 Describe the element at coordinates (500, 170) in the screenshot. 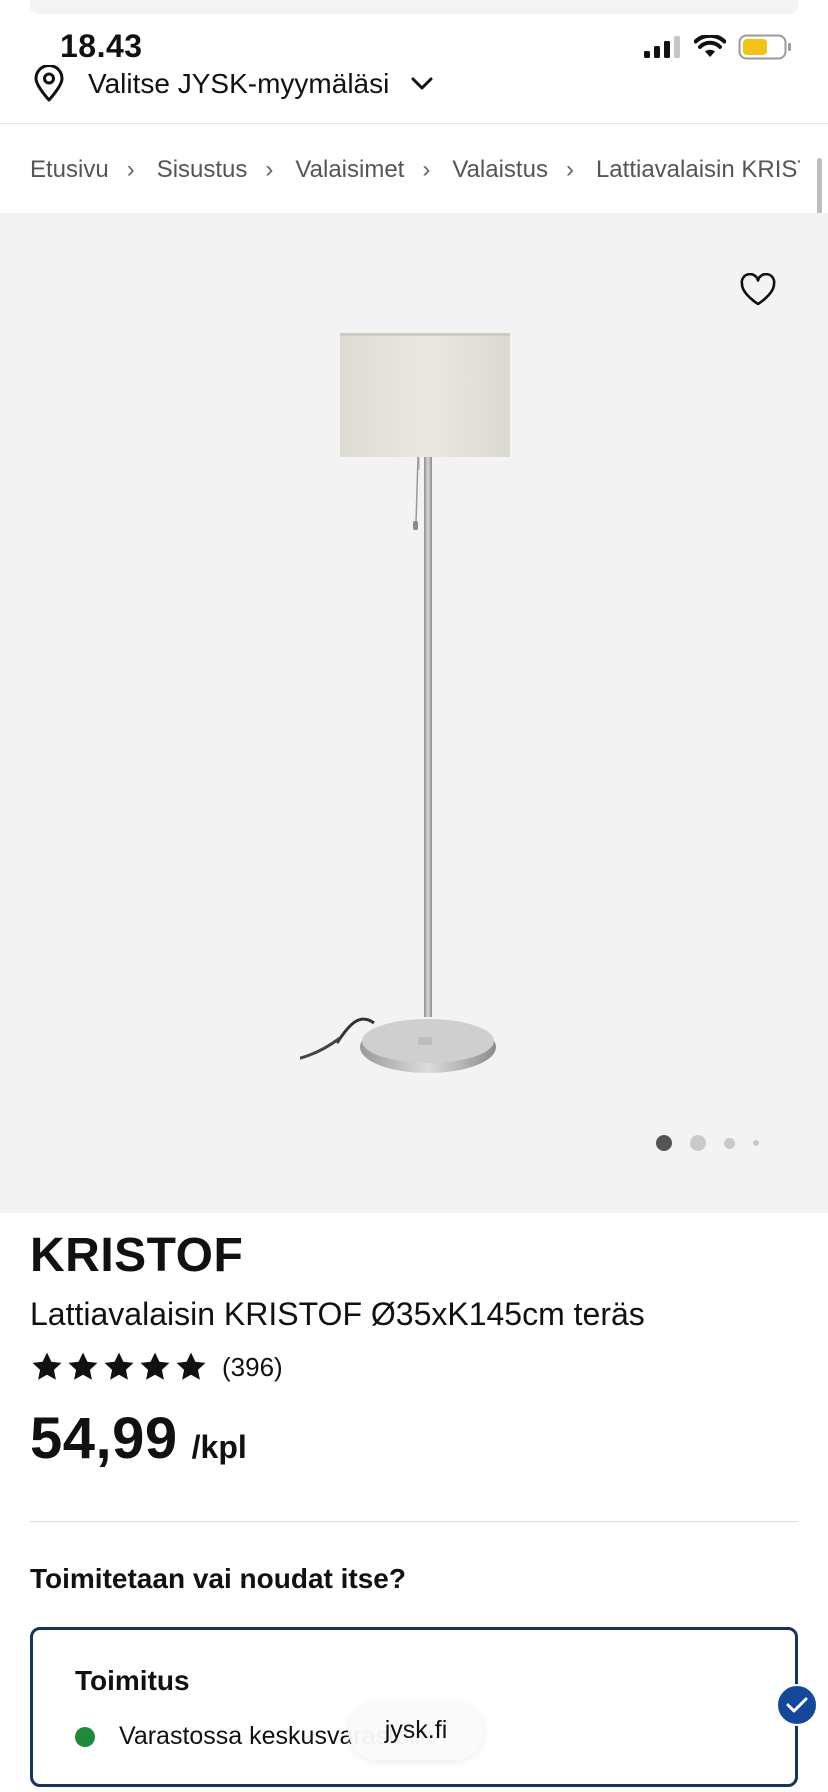

I see `breadcrumb-item-valaistus: Valaistus` at that location.